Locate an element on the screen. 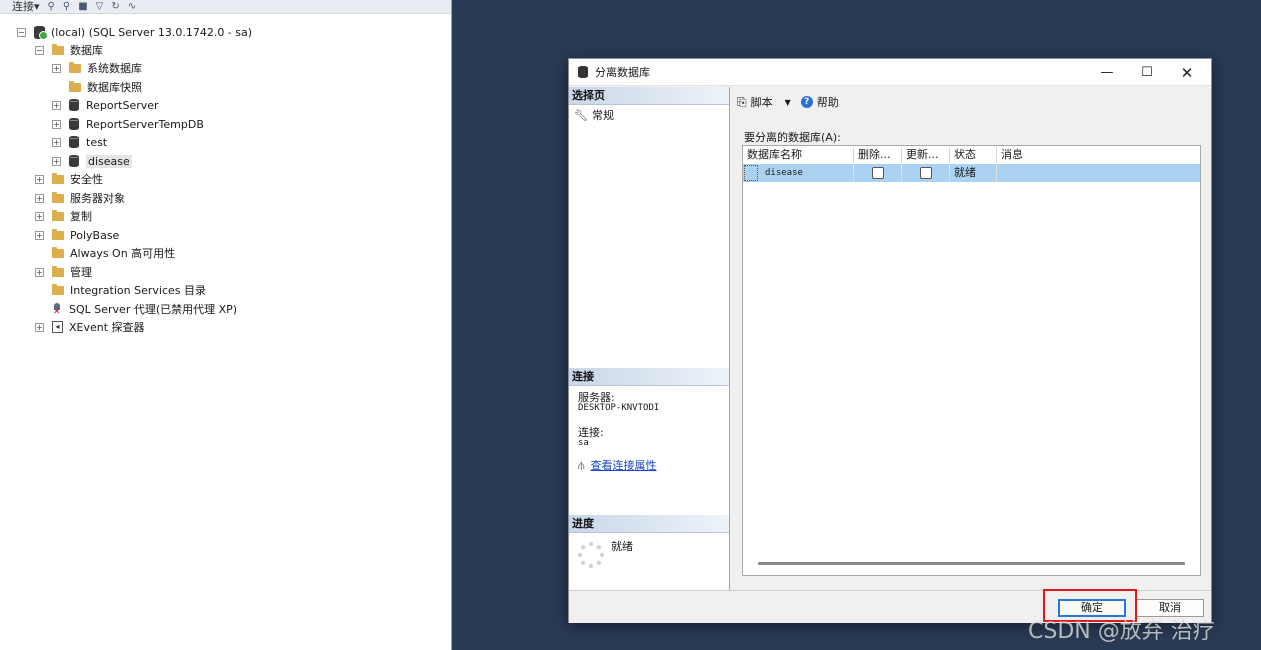  tree-node-label: 系统数据库 is located at coordinates (114, 68).